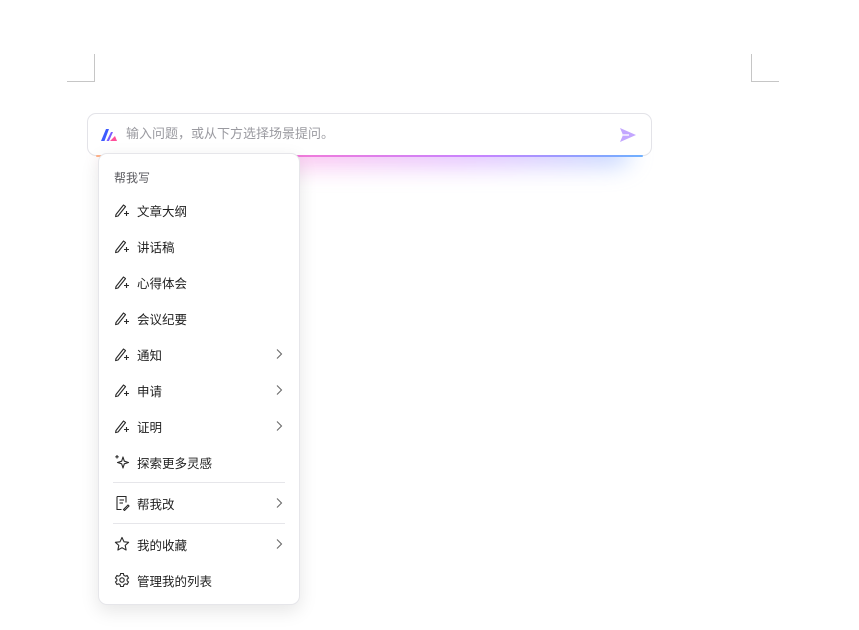  I want to click on ai-prompt-input, so click(371, 134).